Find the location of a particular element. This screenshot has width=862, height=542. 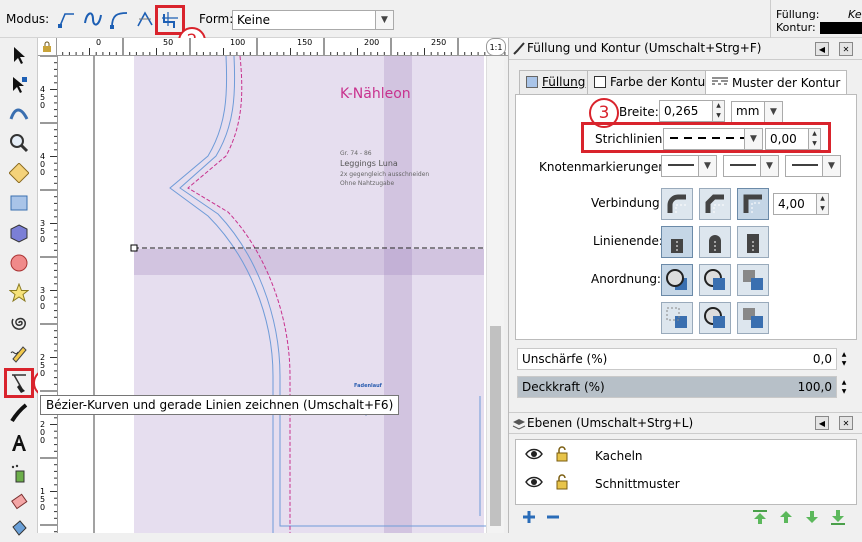

divider is located at coordinates (770, 19).